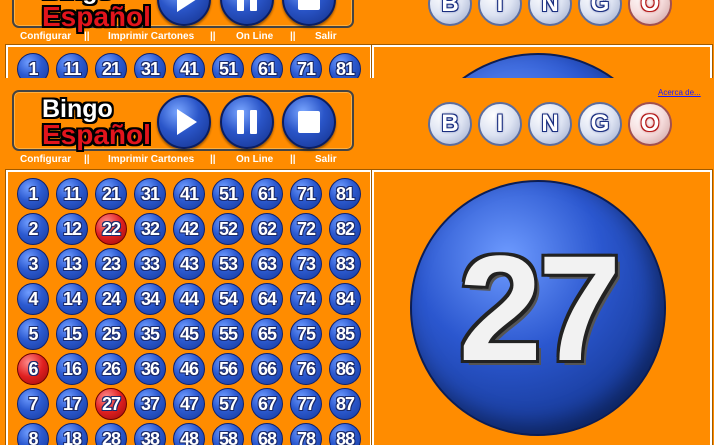 Image resolution: width=714 pixels, height=445 pixels. I want to click on number-ball: 24, so click(111, 299).